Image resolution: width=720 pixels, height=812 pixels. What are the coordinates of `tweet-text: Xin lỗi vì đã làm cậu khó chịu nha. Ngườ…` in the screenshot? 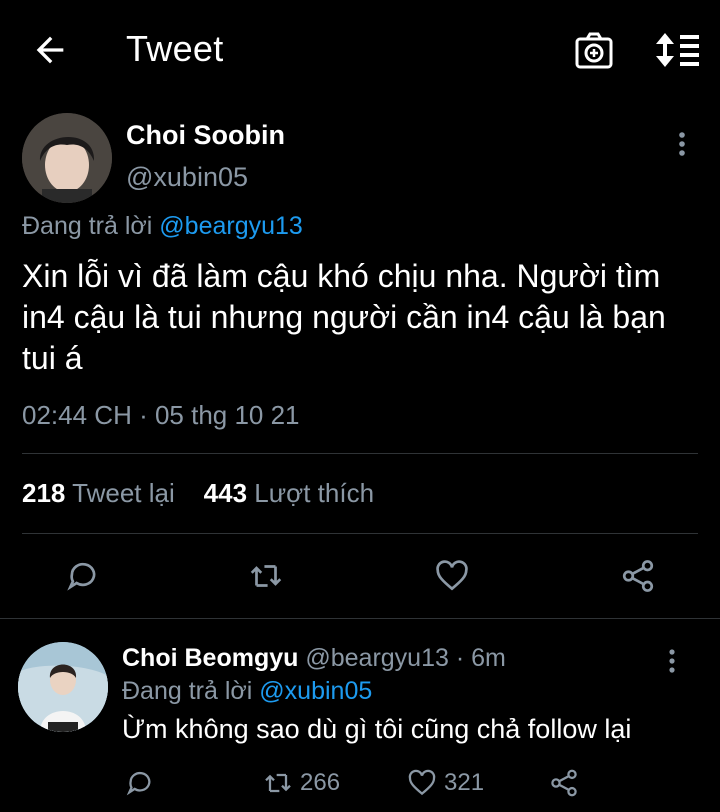 It's located at (344, 317).